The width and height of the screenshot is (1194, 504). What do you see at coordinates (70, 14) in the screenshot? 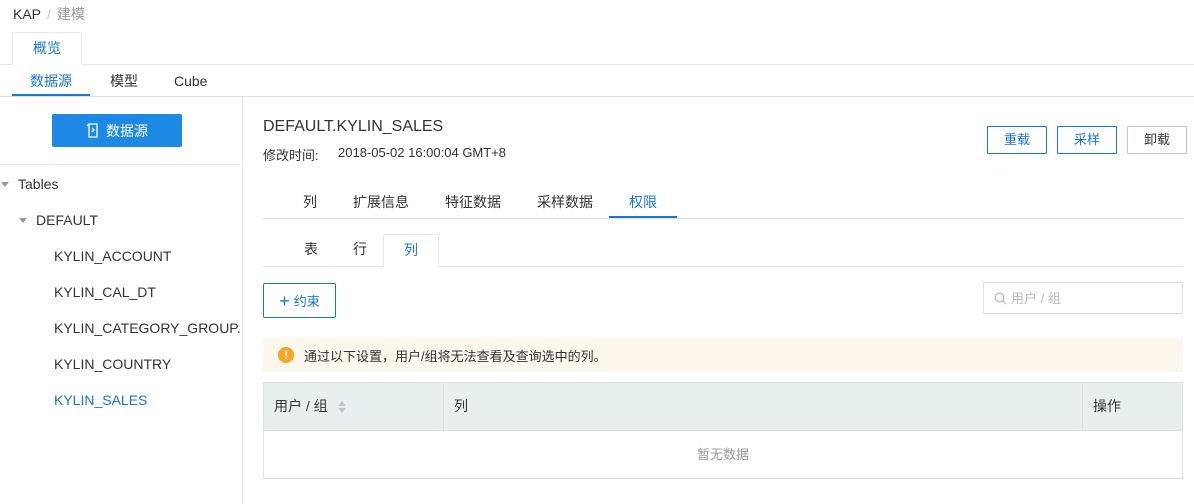
I see `breadcrumb-current: 建模` at bounding box center [70, 14].